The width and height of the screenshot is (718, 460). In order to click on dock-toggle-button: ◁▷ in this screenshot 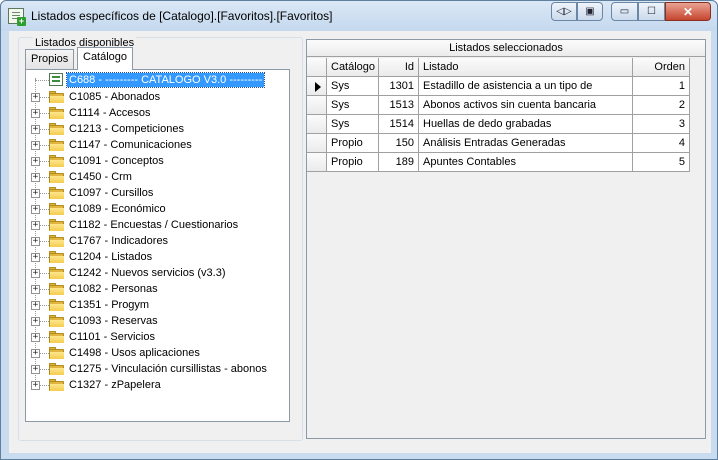, I will do `click(564, 11)`.